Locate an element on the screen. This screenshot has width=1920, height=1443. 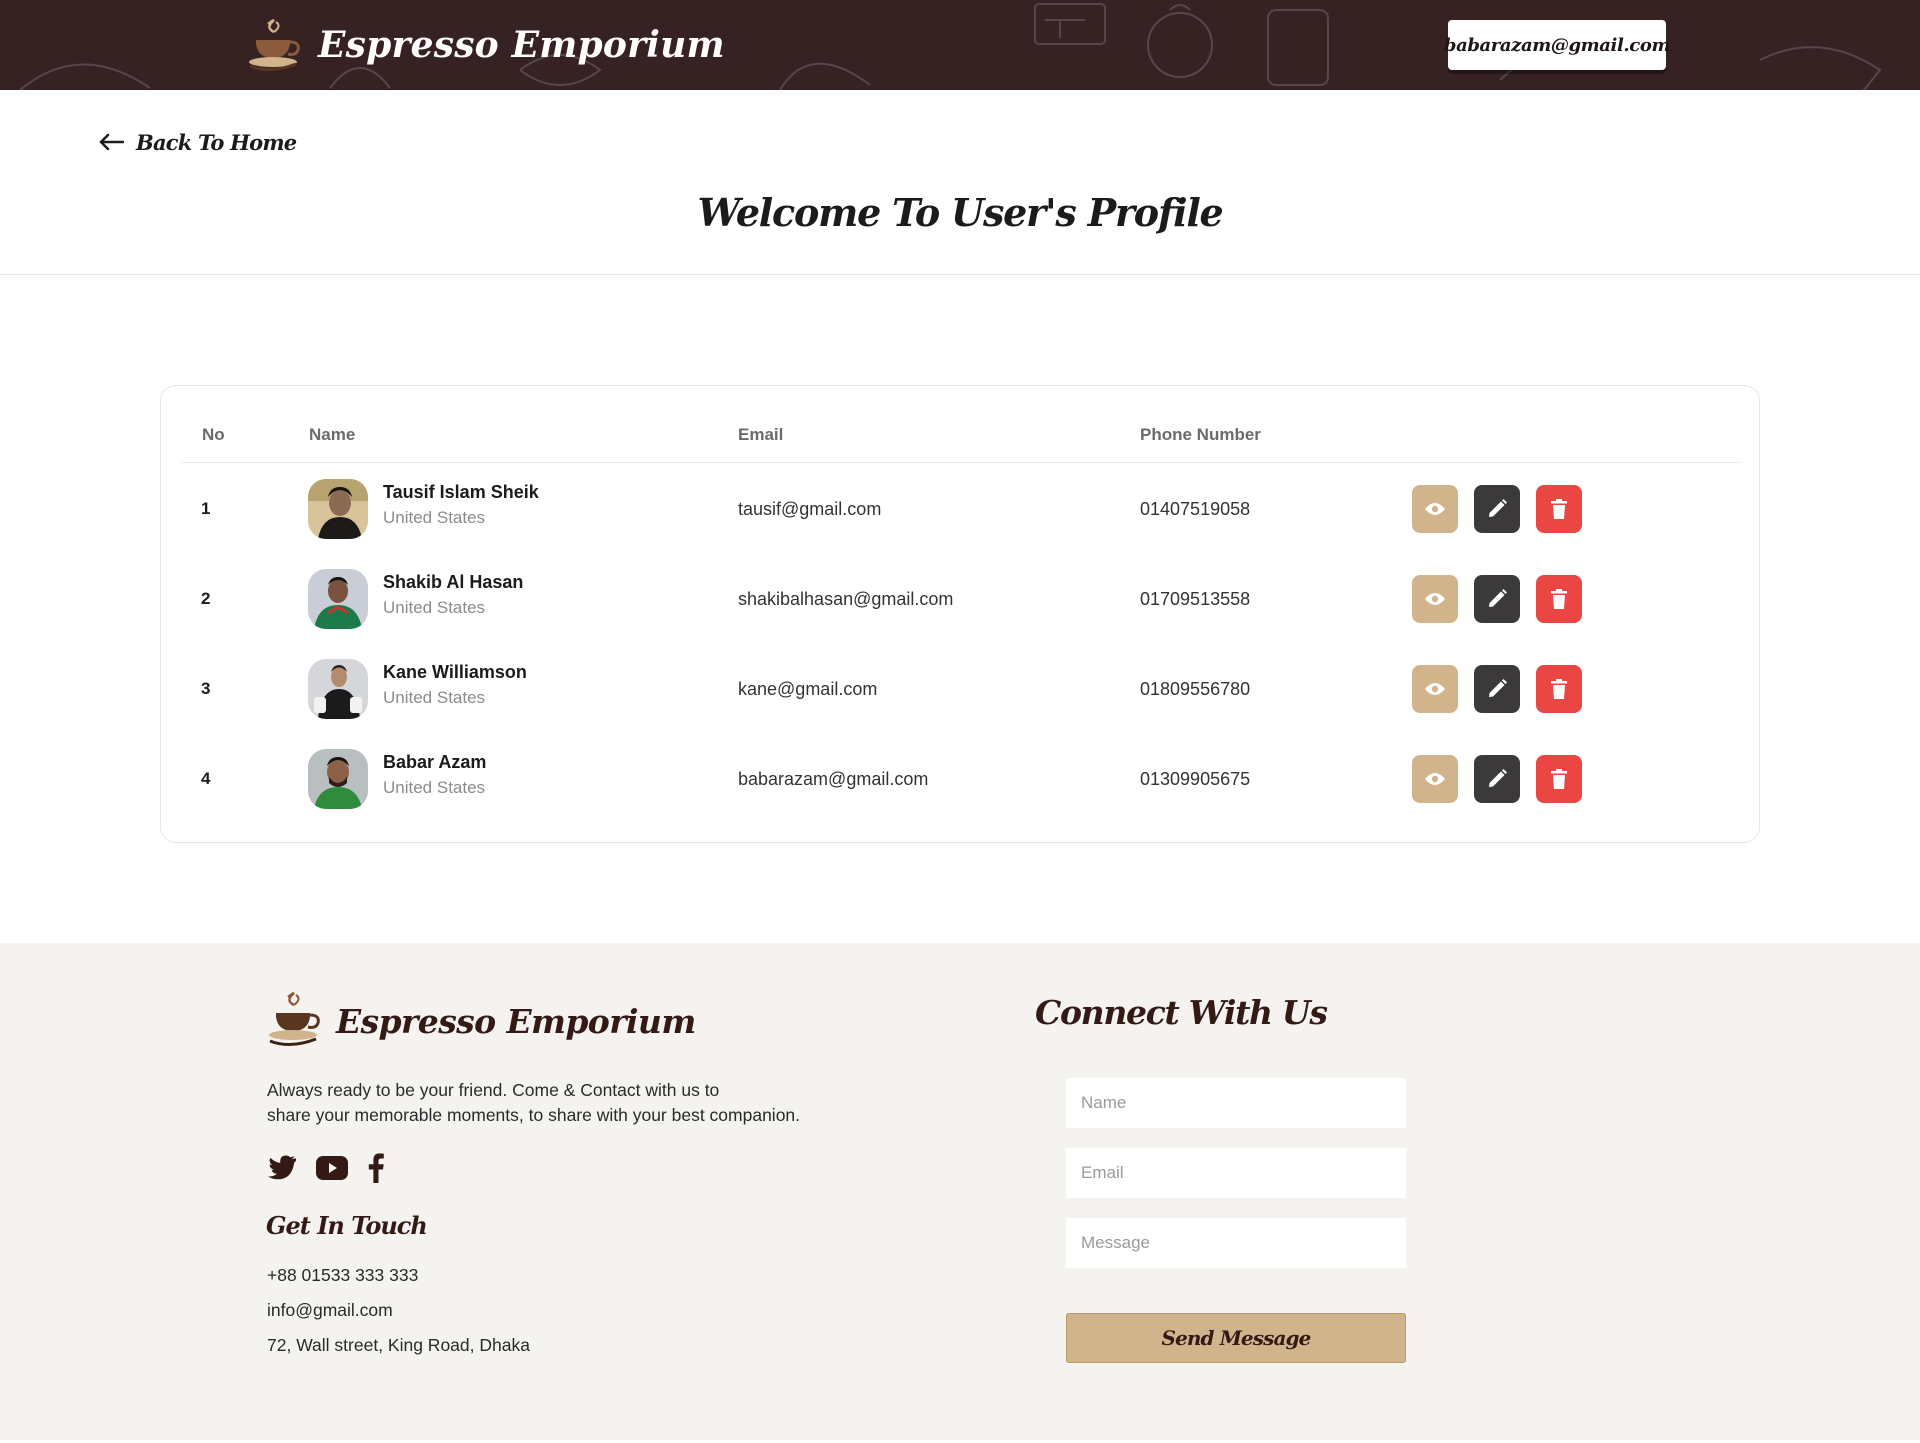
user-phone: 01309905675 is located at coordinates (1195, 779).